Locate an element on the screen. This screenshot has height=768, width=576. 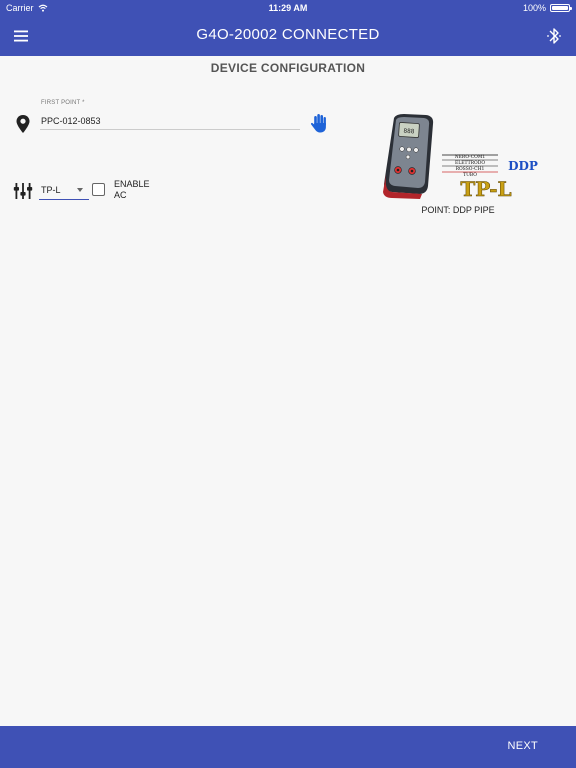
bluetooth-icon is located at coordinates (554, 36).